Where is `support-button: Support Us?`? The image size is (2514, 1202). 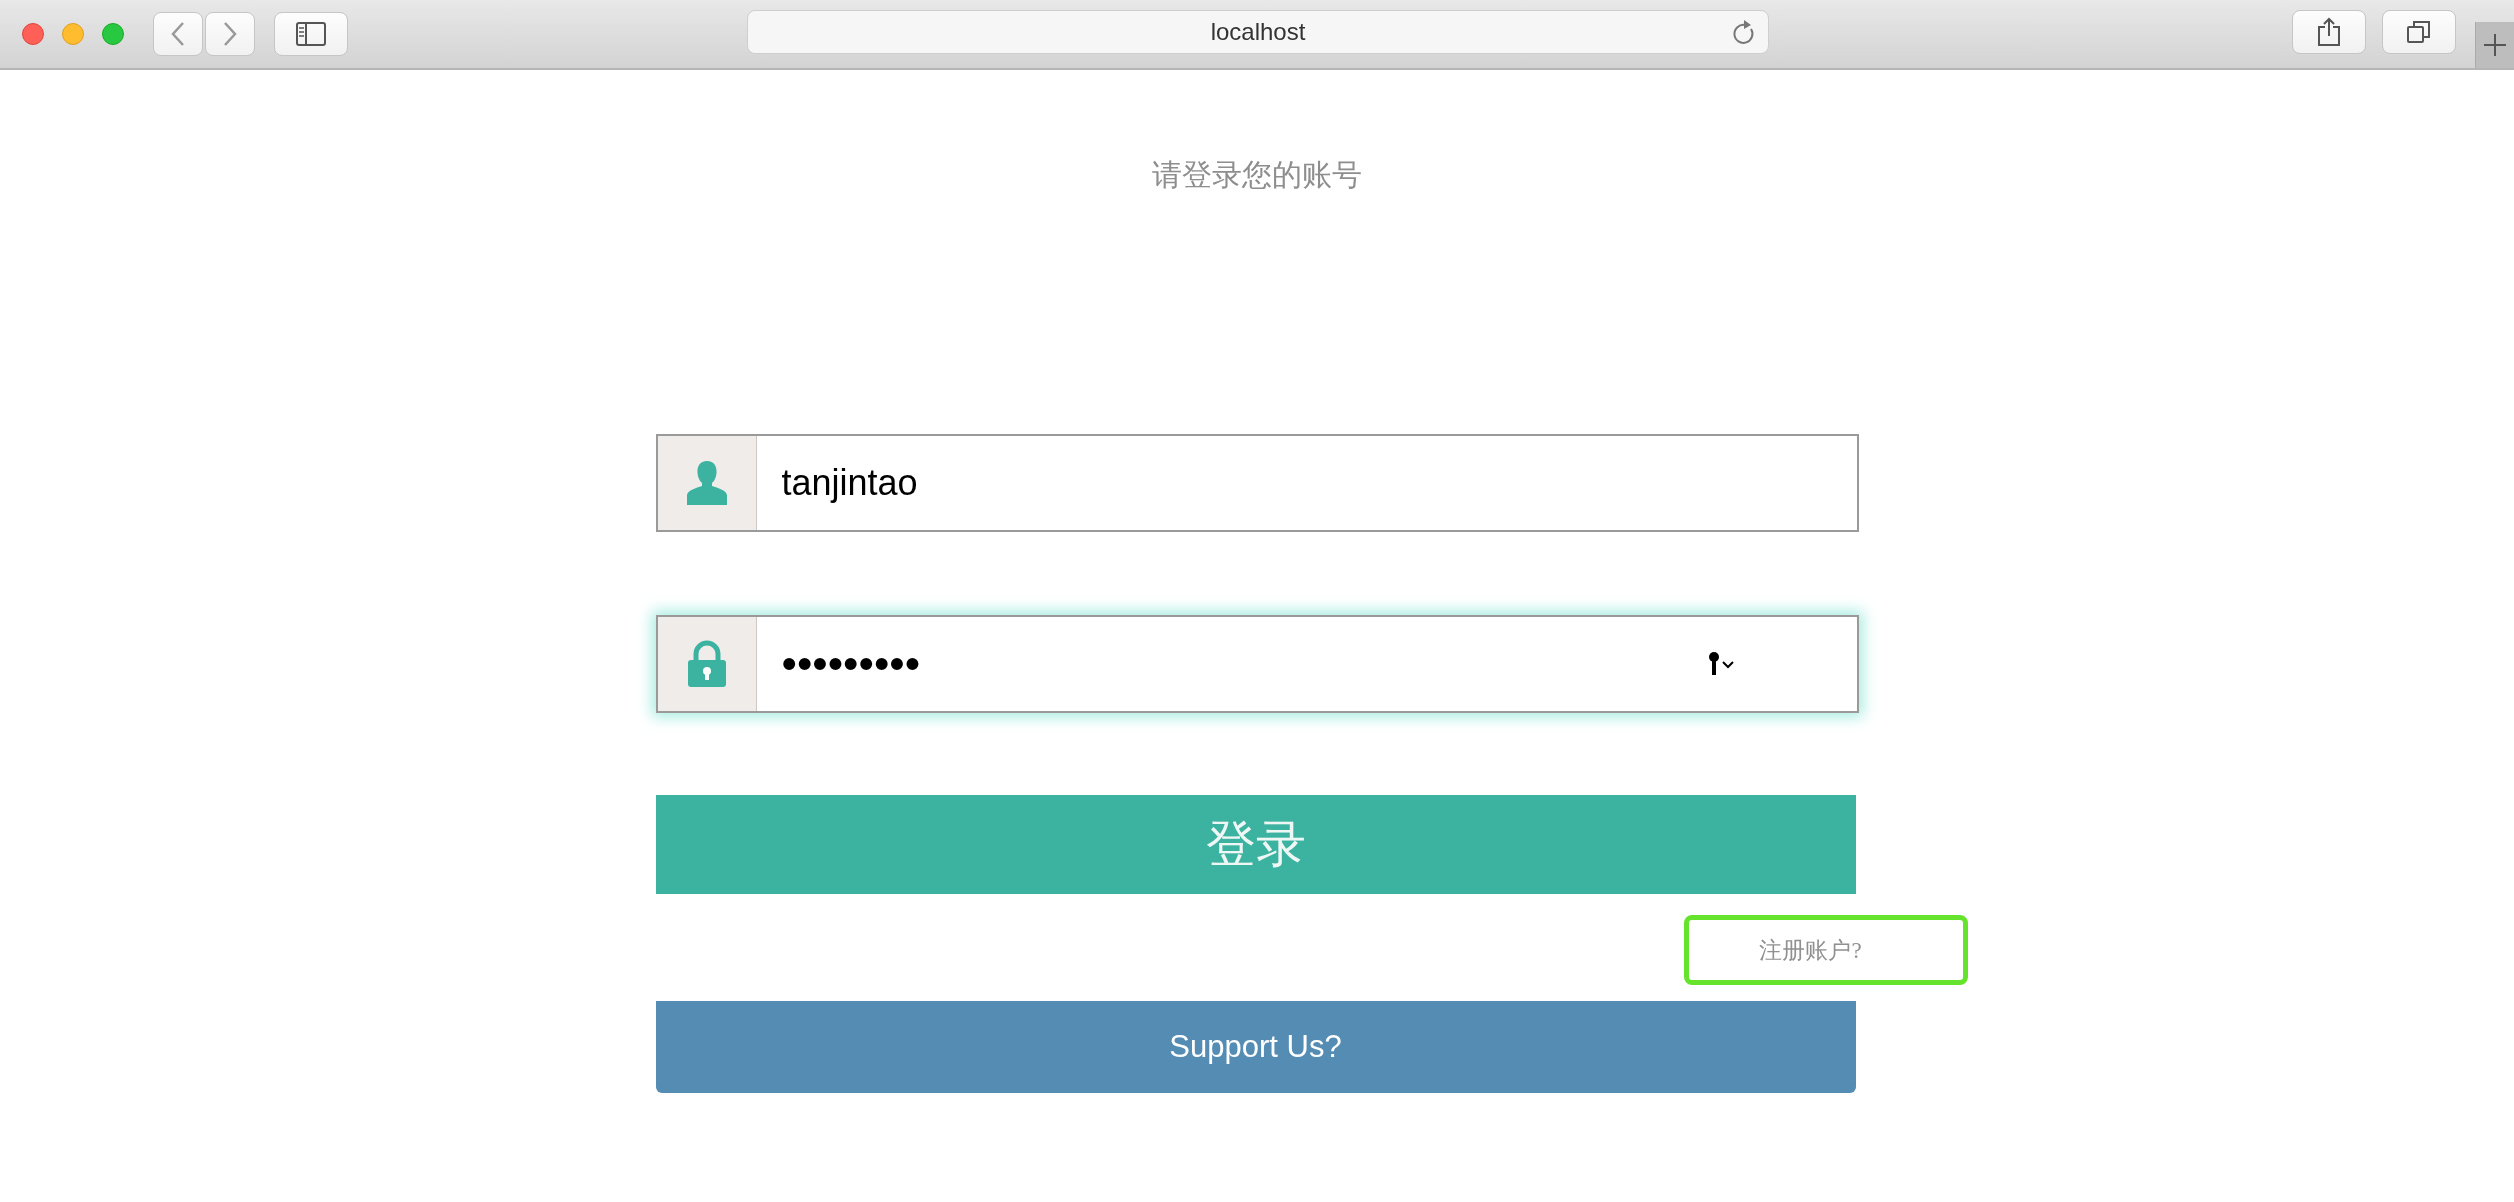 support-button: Support Us? is located at coordinates (1255, 1047).